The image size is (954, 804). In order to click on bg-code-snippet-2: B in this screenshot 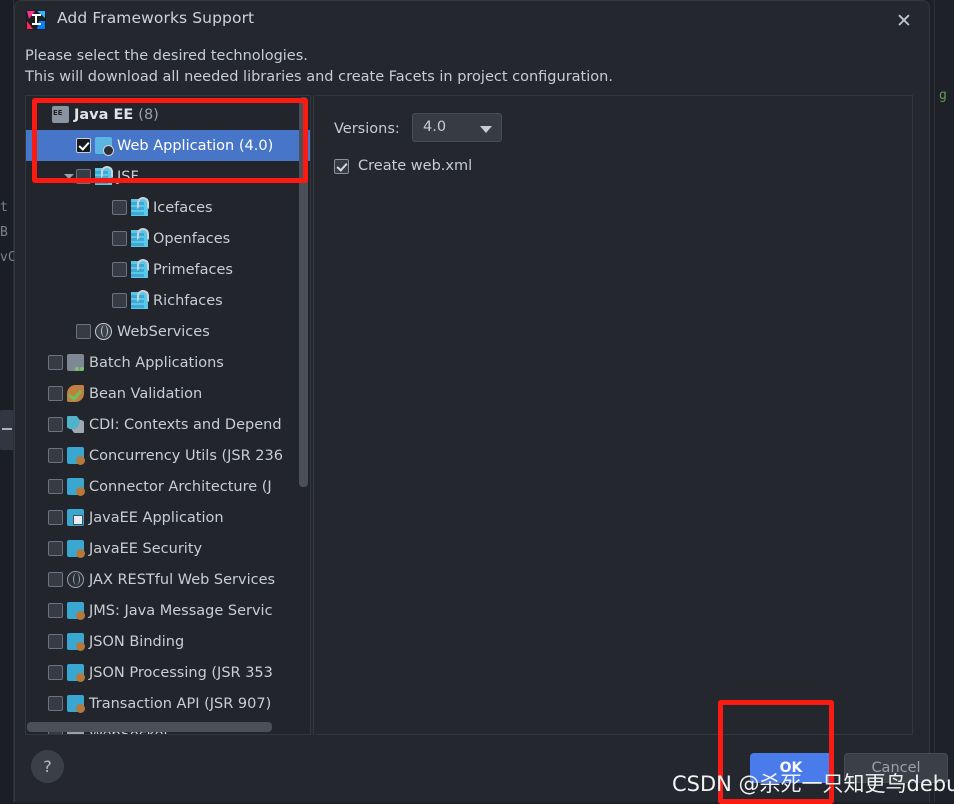, I will do `click(4, 232)`.